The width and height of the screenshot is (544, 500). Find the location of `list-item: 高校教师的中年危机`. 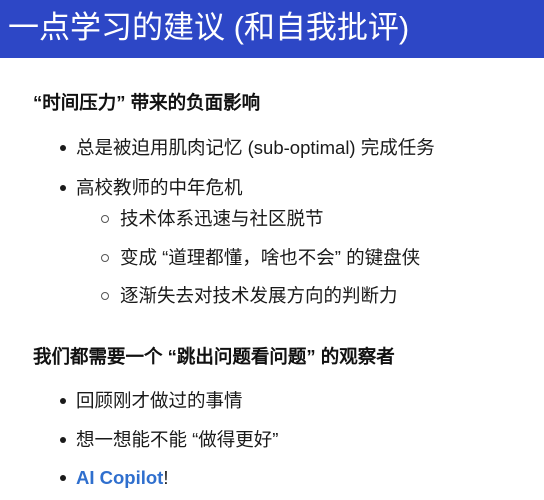

list-item: 高校教师的中年危机 is located at coordinates (151, 188).